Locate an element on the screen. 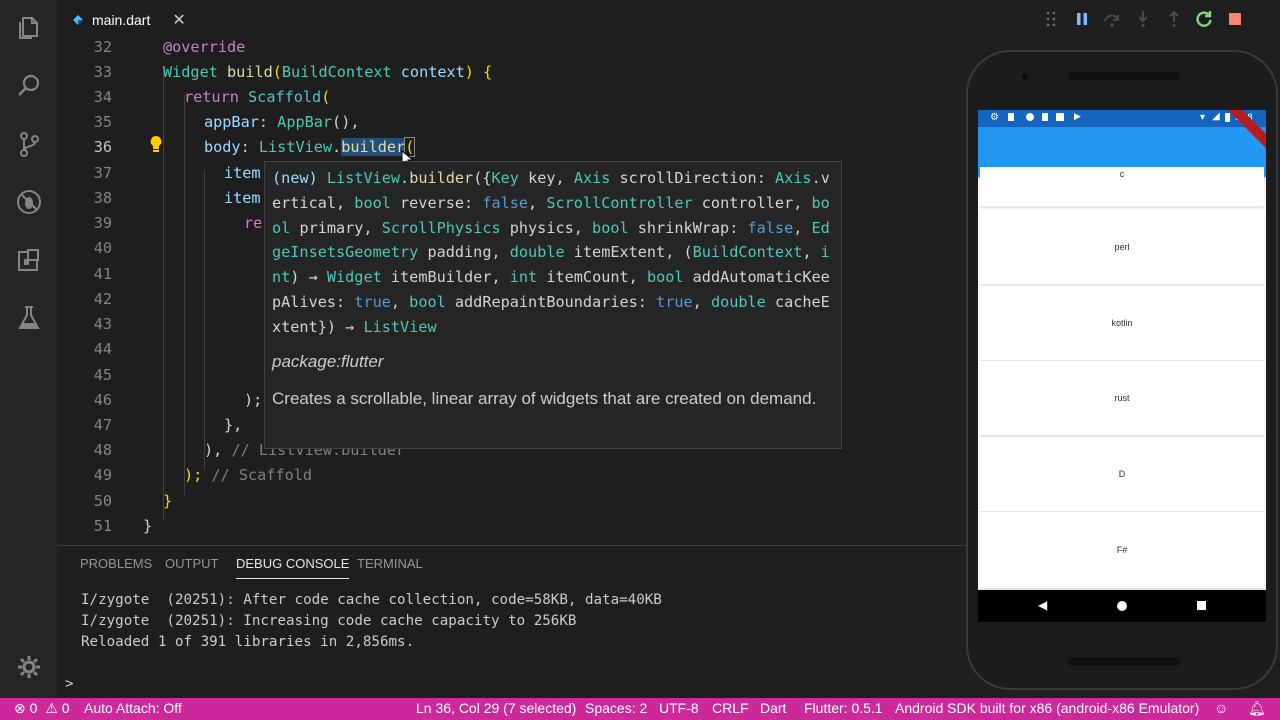 The width and height of the screenshot is (1280, 720). drag-handle-icon is located at coordinates (1051, 19).